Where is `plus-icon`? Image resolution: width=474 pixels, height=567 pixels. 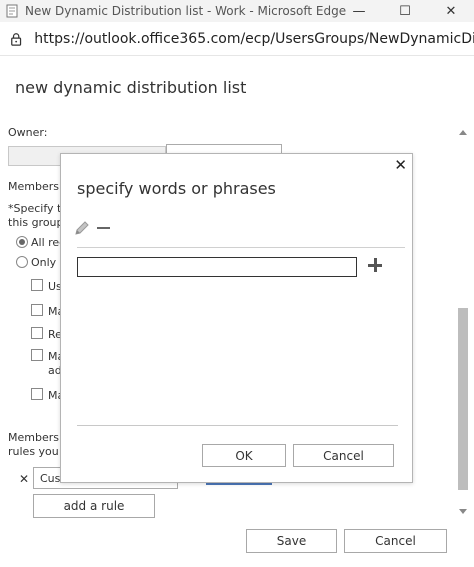
plus-icon is located at coordinates (376, 266).